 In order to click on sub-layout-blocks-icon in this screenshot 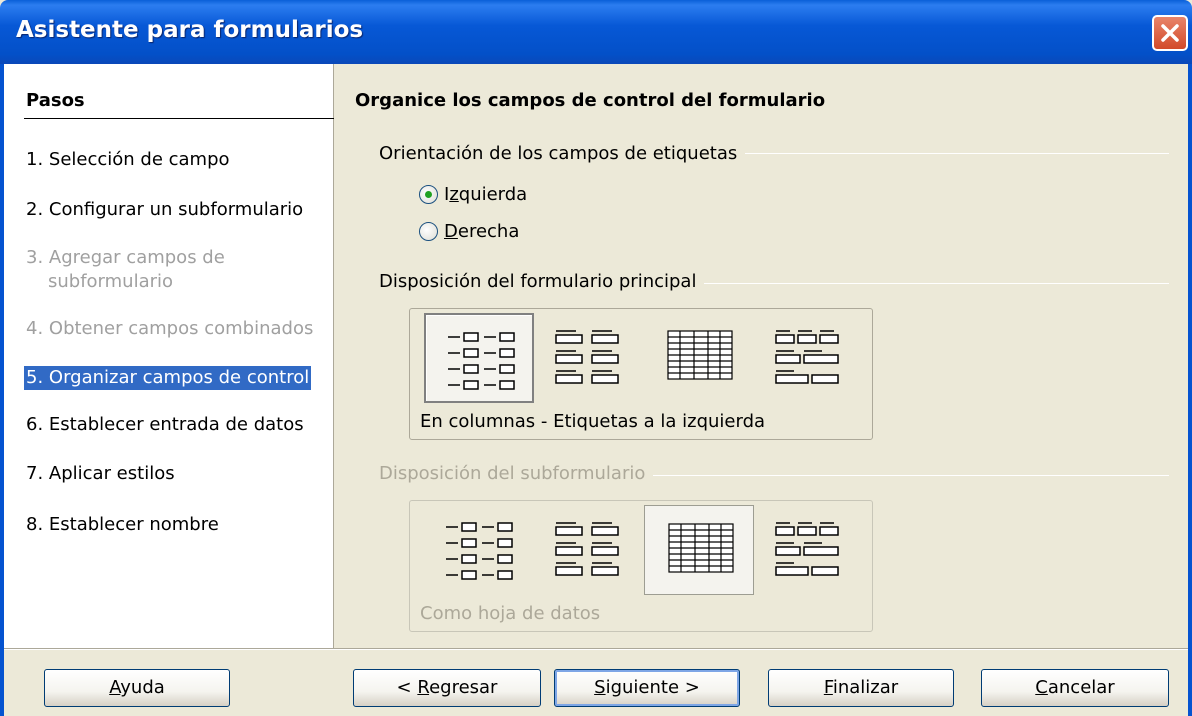, I will do `click(807, 549)`.